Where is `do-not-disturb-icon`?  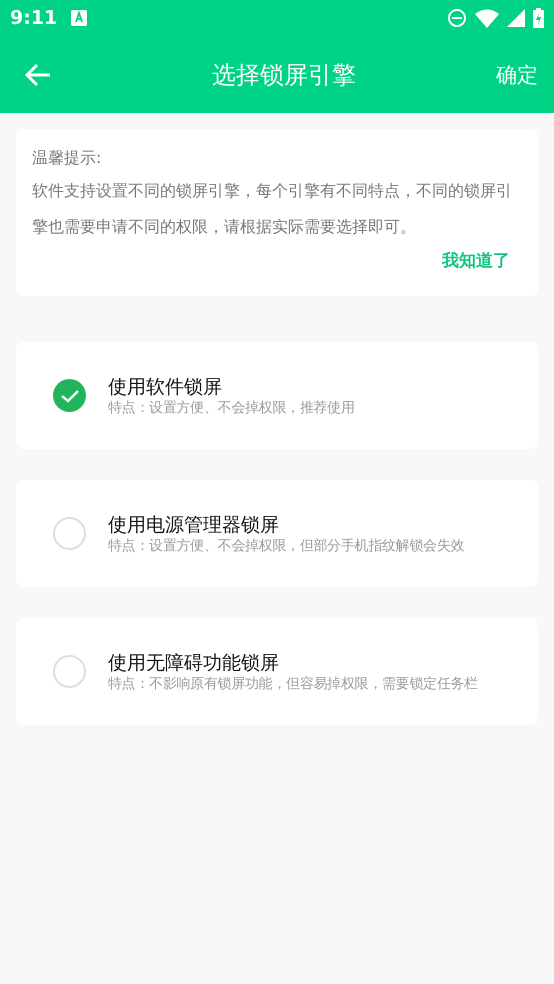
do-not-disturb-icon is located at coordinates (457, 18).